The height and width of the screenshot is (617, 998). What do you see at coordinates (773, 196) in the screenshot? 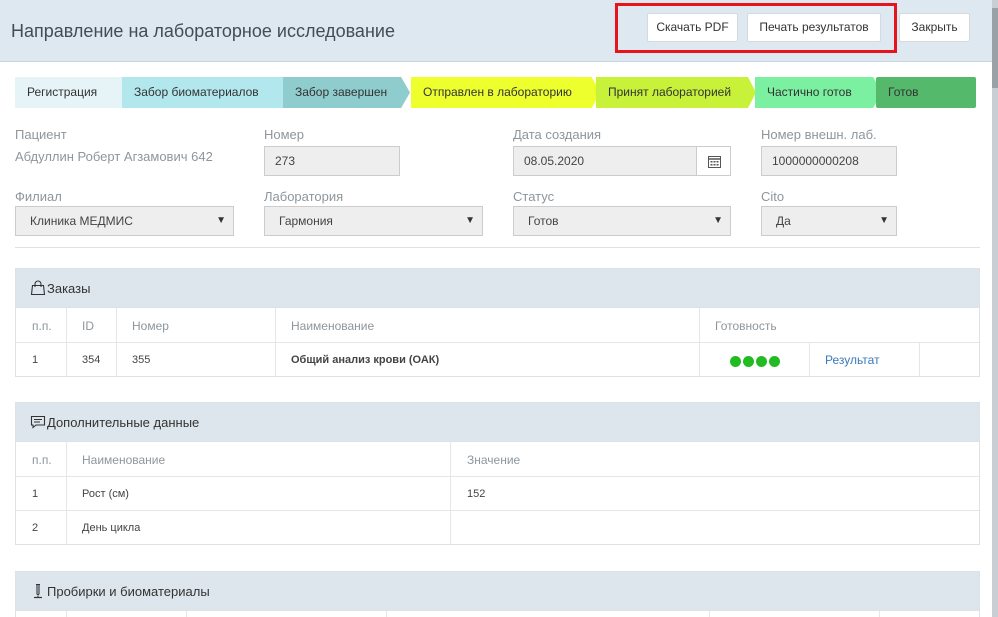
I see `cito-label: Cito` at bounding box center [773, 196].